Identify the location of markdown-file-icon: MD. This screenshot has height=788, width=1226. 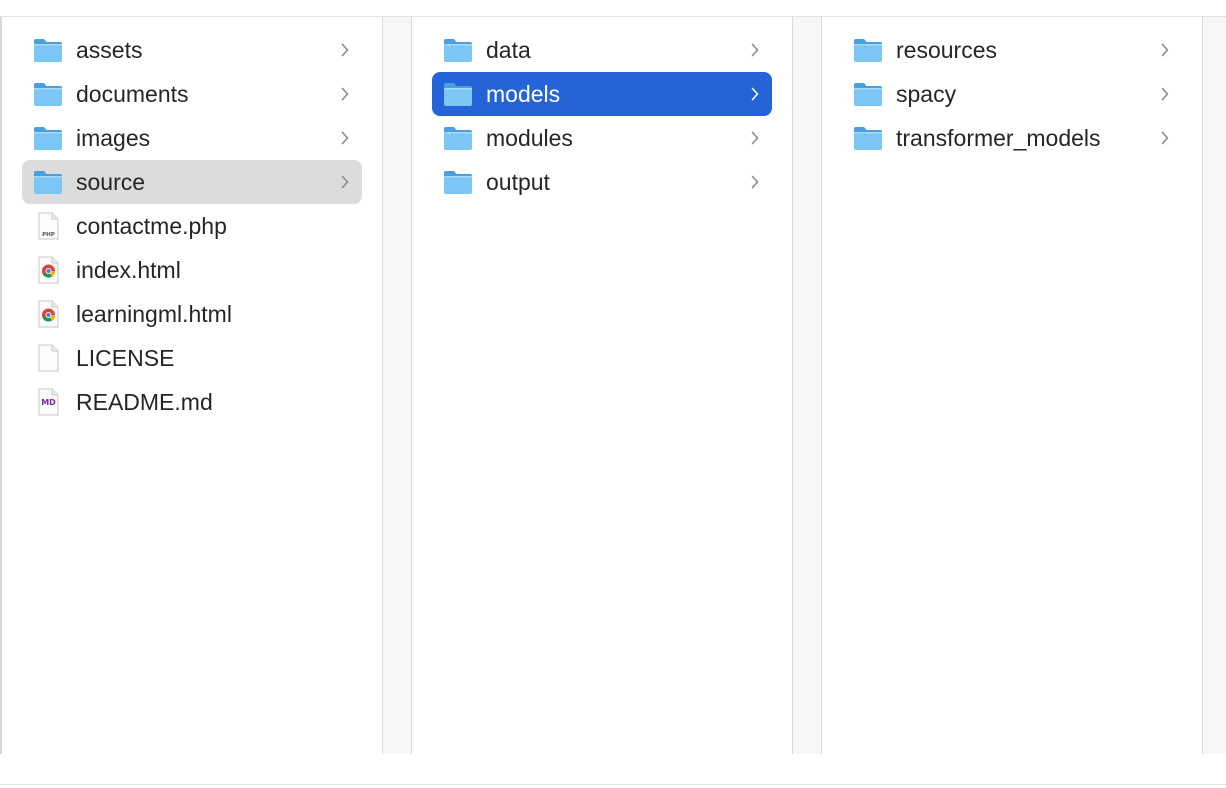
(48, 402).